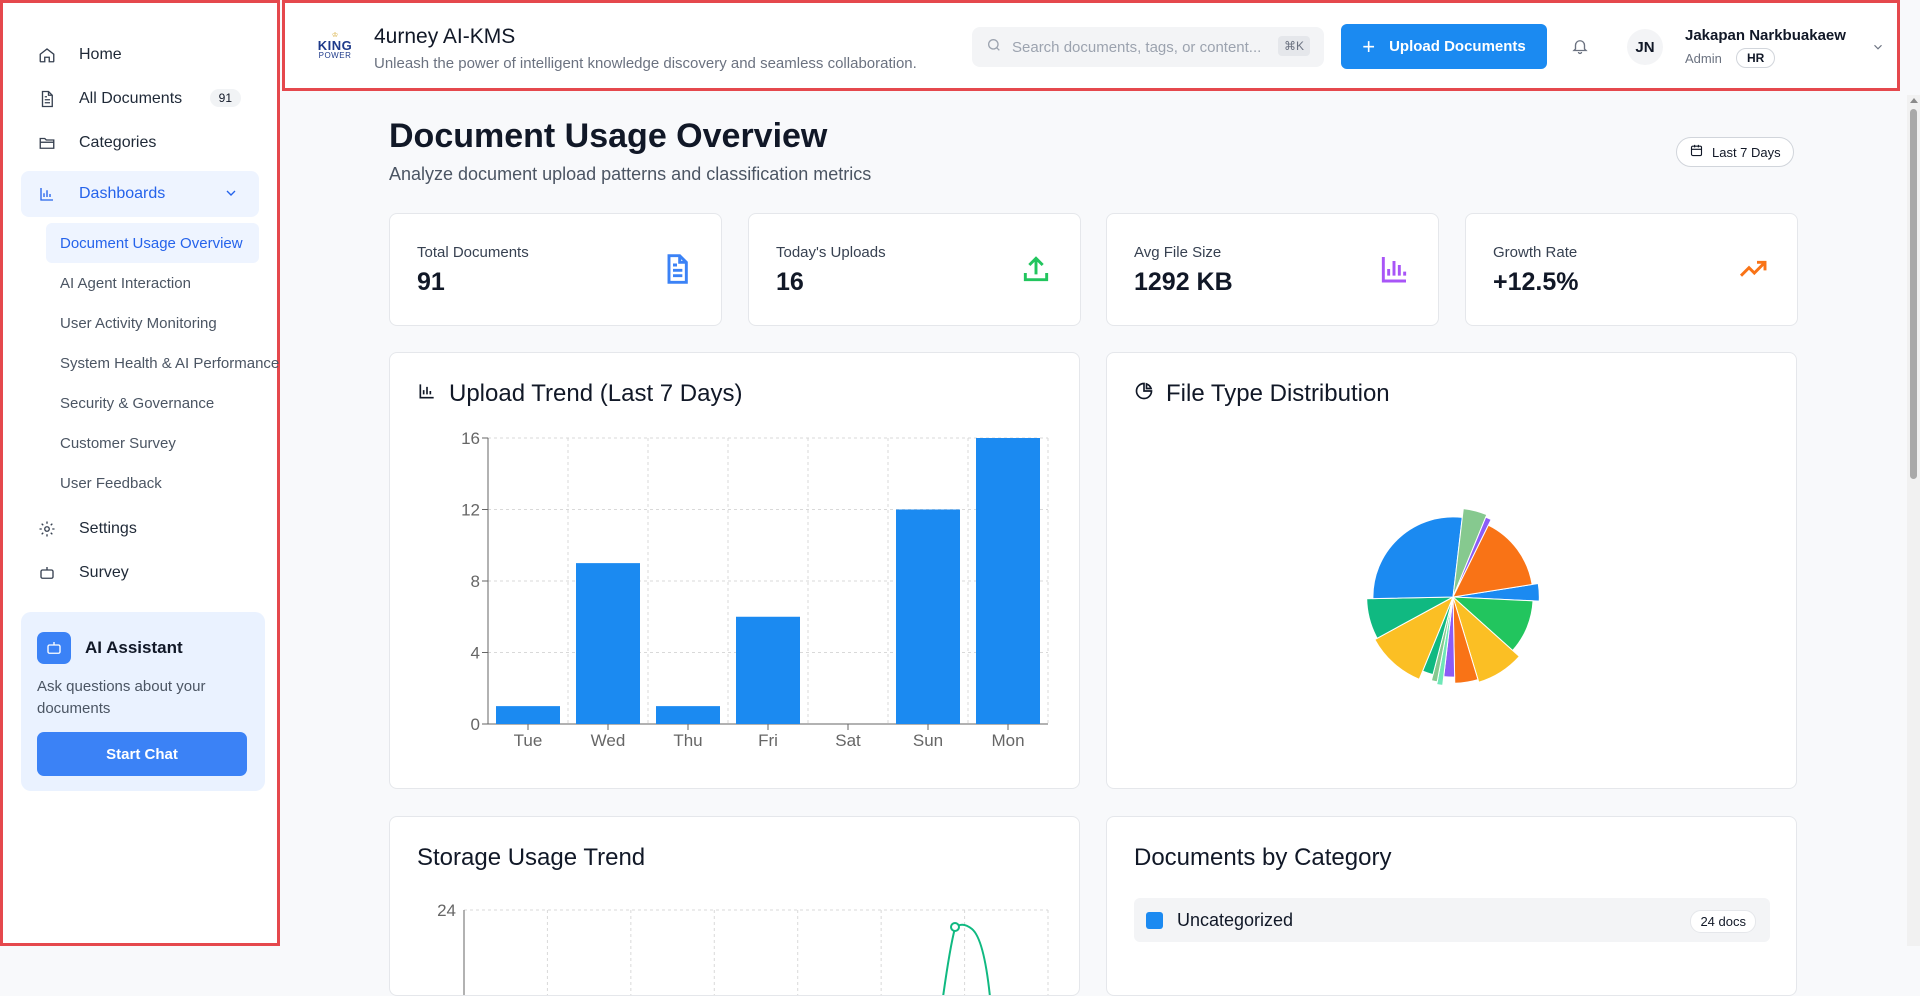 This screenshot has height=996, width=1920. What do you see at coordinates (1753, 269) in the screenshot?
I see `trending-up-icon` at bounding box center [1753, 269].